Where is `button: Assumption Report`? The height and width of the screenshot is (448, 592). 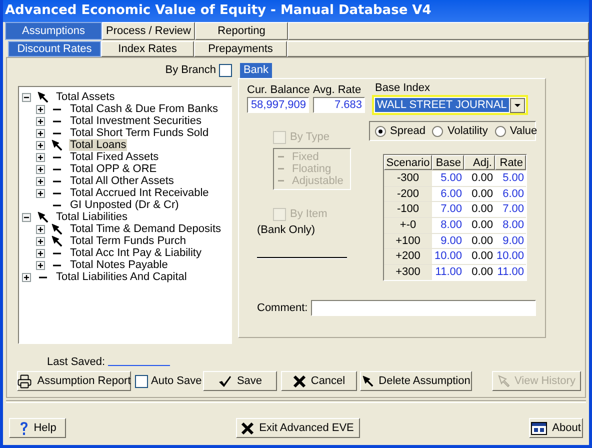
button: Assumption Report is located at coordinates (74, 381).